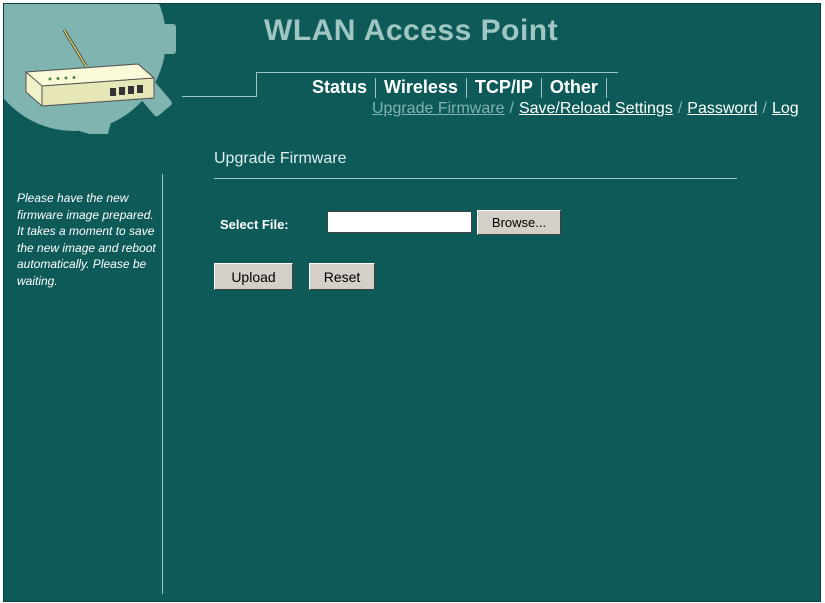 The image size is (825, 603). Describe the element at coordinates (342, 276) in the screenshot. I see `reset-button: Reset` at that location.